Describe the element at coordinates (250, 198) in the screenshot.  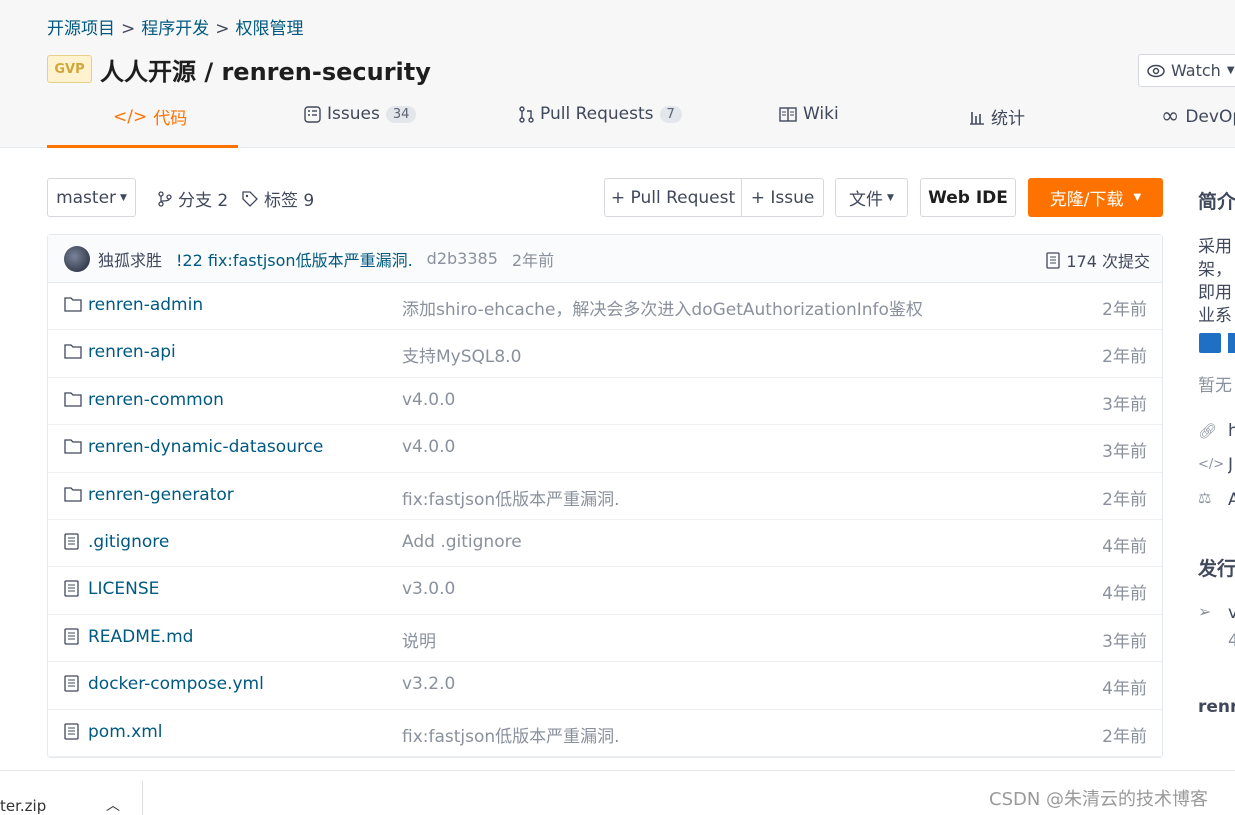
I see `tag-icon` at that location.